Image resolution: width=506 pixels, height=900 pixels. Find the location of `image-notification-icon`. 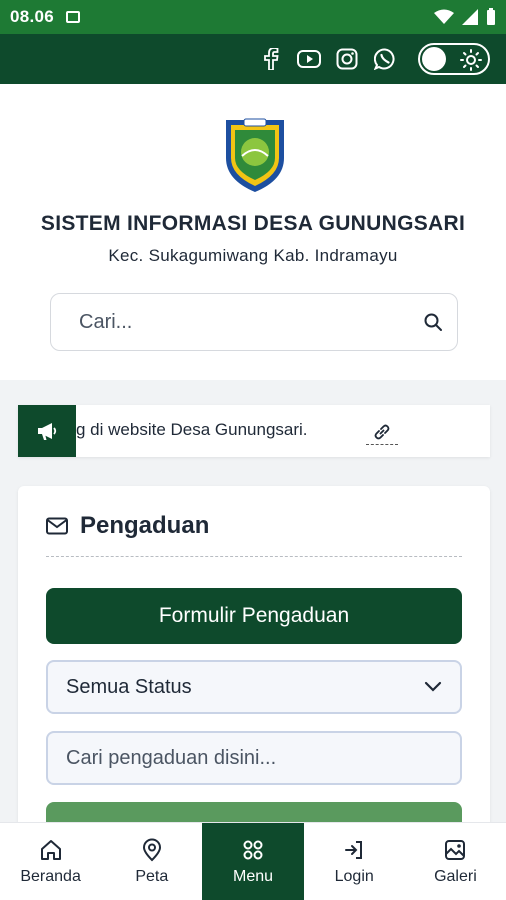

image-notification-icon is located at coordinates (73, 17).